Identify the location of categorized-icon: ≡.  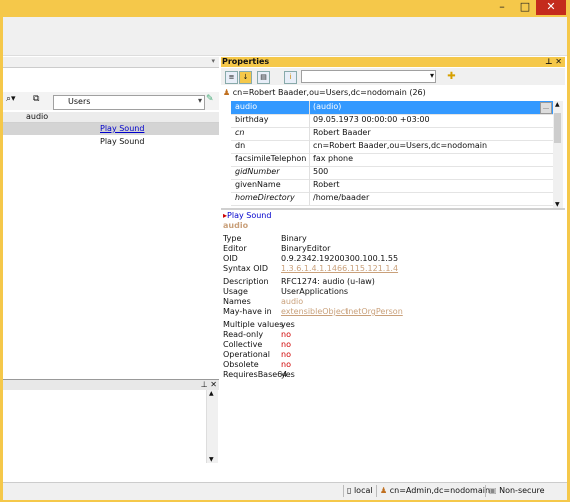
(231, 77).